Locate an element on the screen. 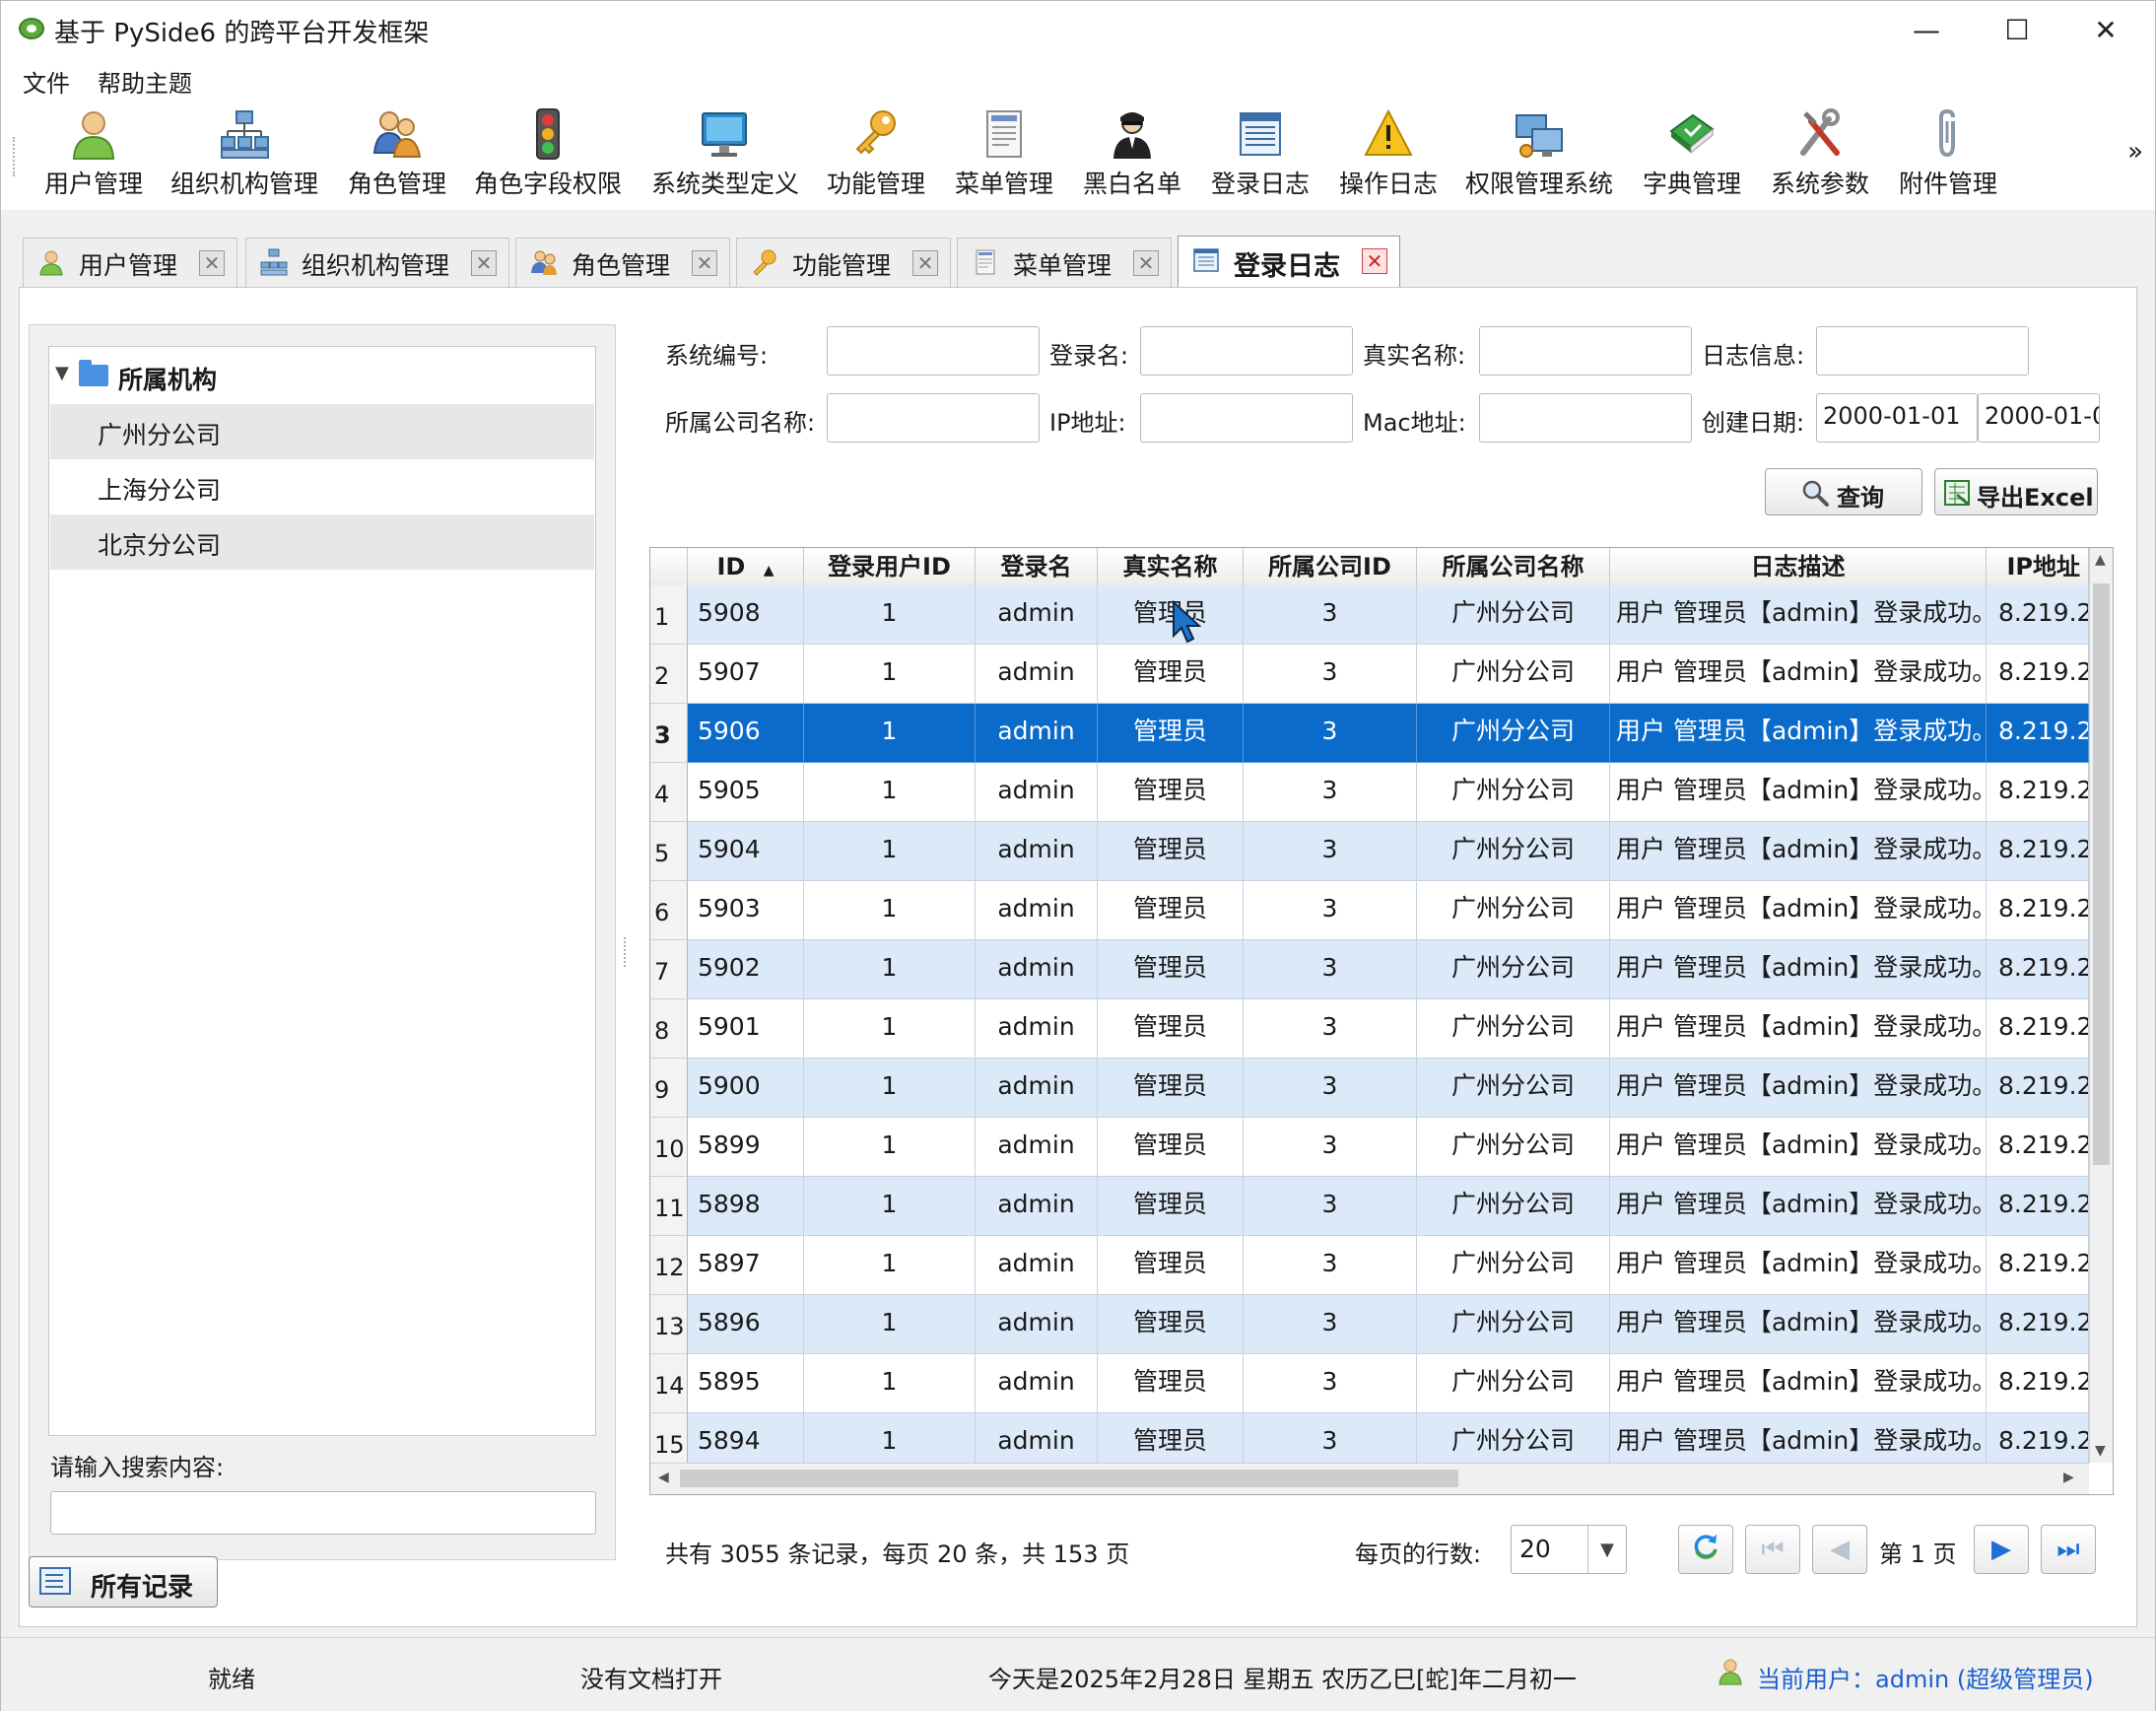 The height and width of the screenshot is (1711, 2156). vertical-scroll-thumb is located at coordinates (2102, 874).